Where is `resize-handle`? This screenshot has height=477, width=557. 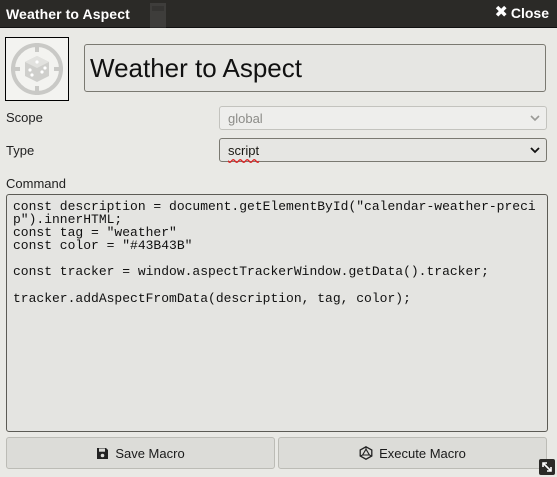
resize-handle is located at coordinates (547, 467).